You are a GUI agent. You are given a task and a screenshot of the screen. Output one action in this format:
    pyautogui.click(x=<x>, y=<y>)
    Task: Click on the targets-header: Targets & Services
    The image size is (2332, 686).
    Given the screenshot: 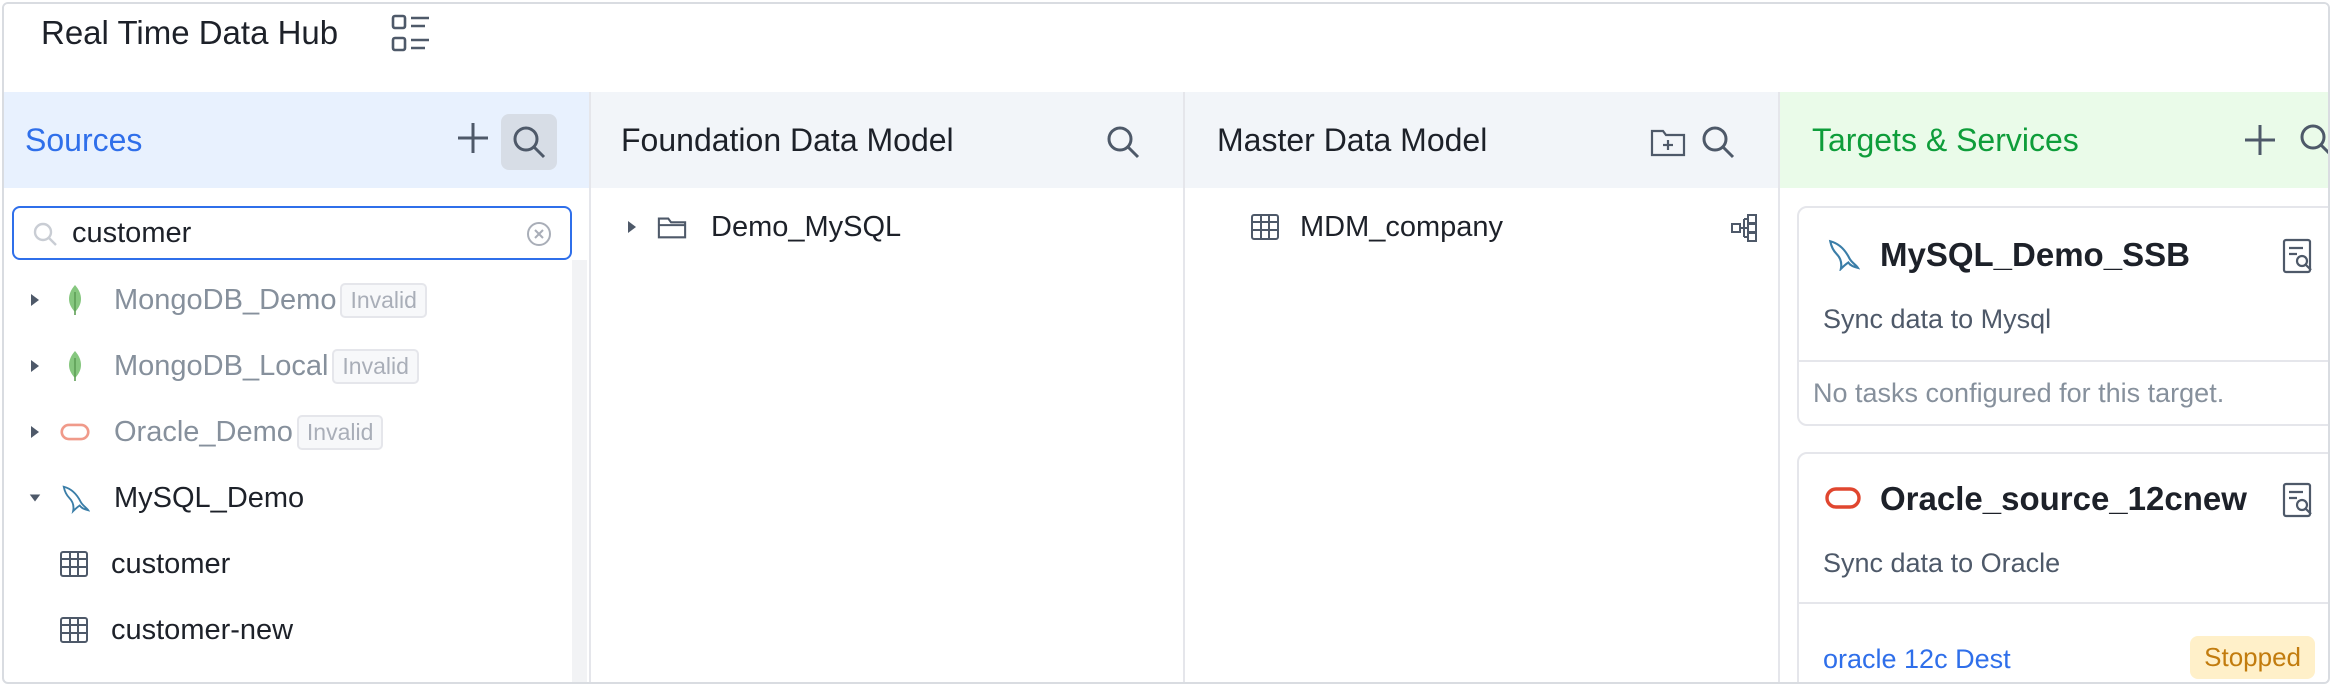 What is the action you would take?
    pyautogui.click(x=2054, y=140)
    